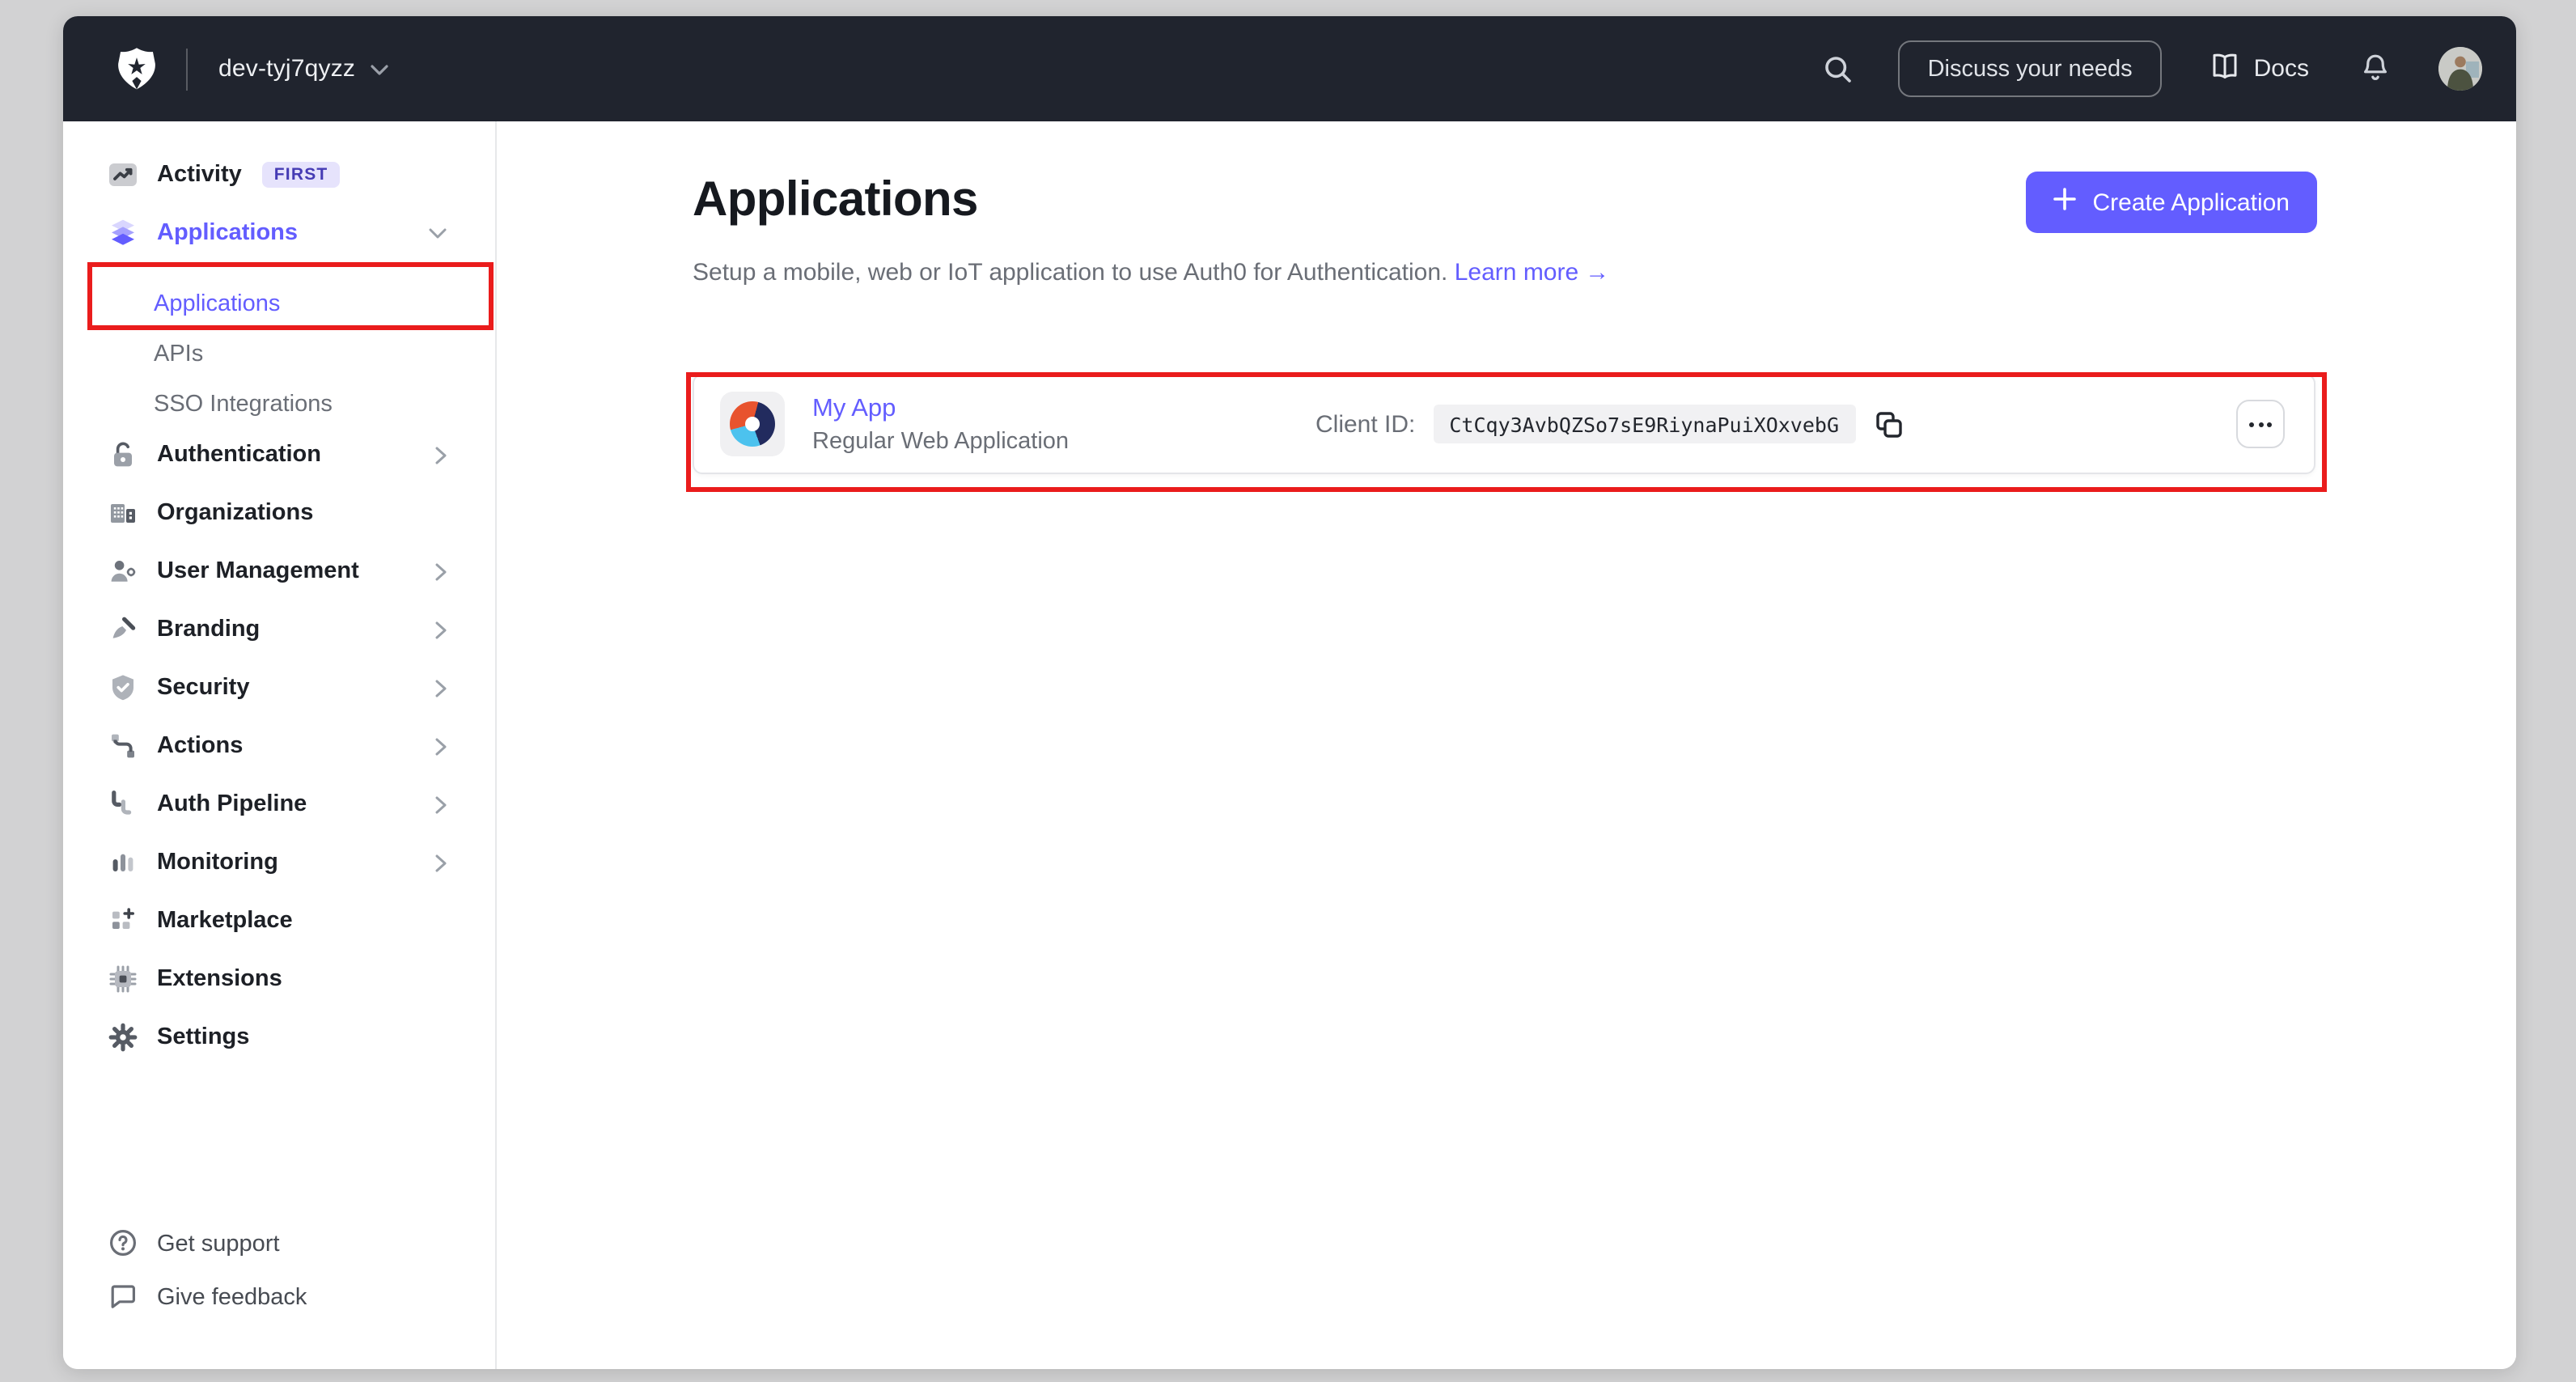  Describe the element at coordinates (123, 233) in the screenshot. I see `applications-stack-icon` at that location.